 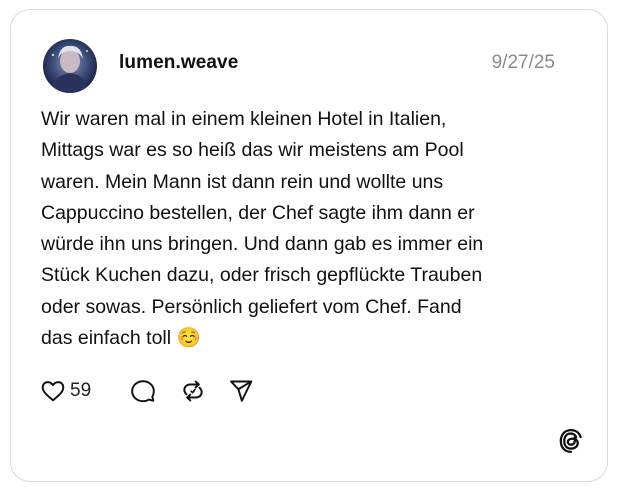 What do you see at coordinates (70, 66) in the screenshot?
I see `avatar` at bounding box center [70, 66].